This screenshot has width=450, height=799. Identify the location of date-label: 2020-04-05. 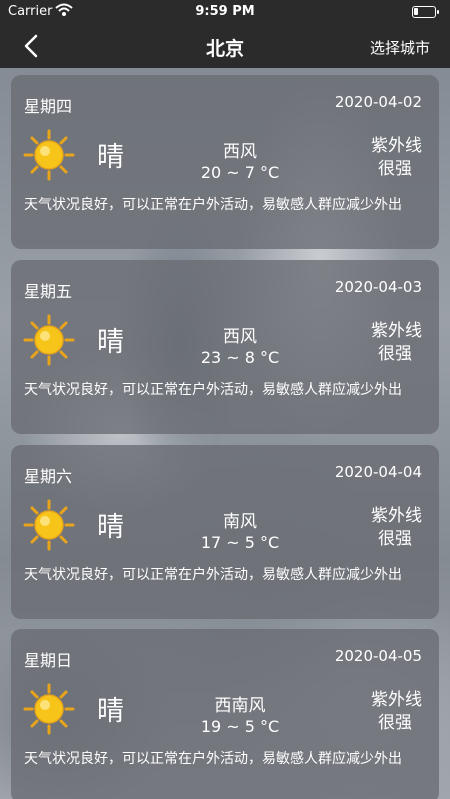
(378, 656).